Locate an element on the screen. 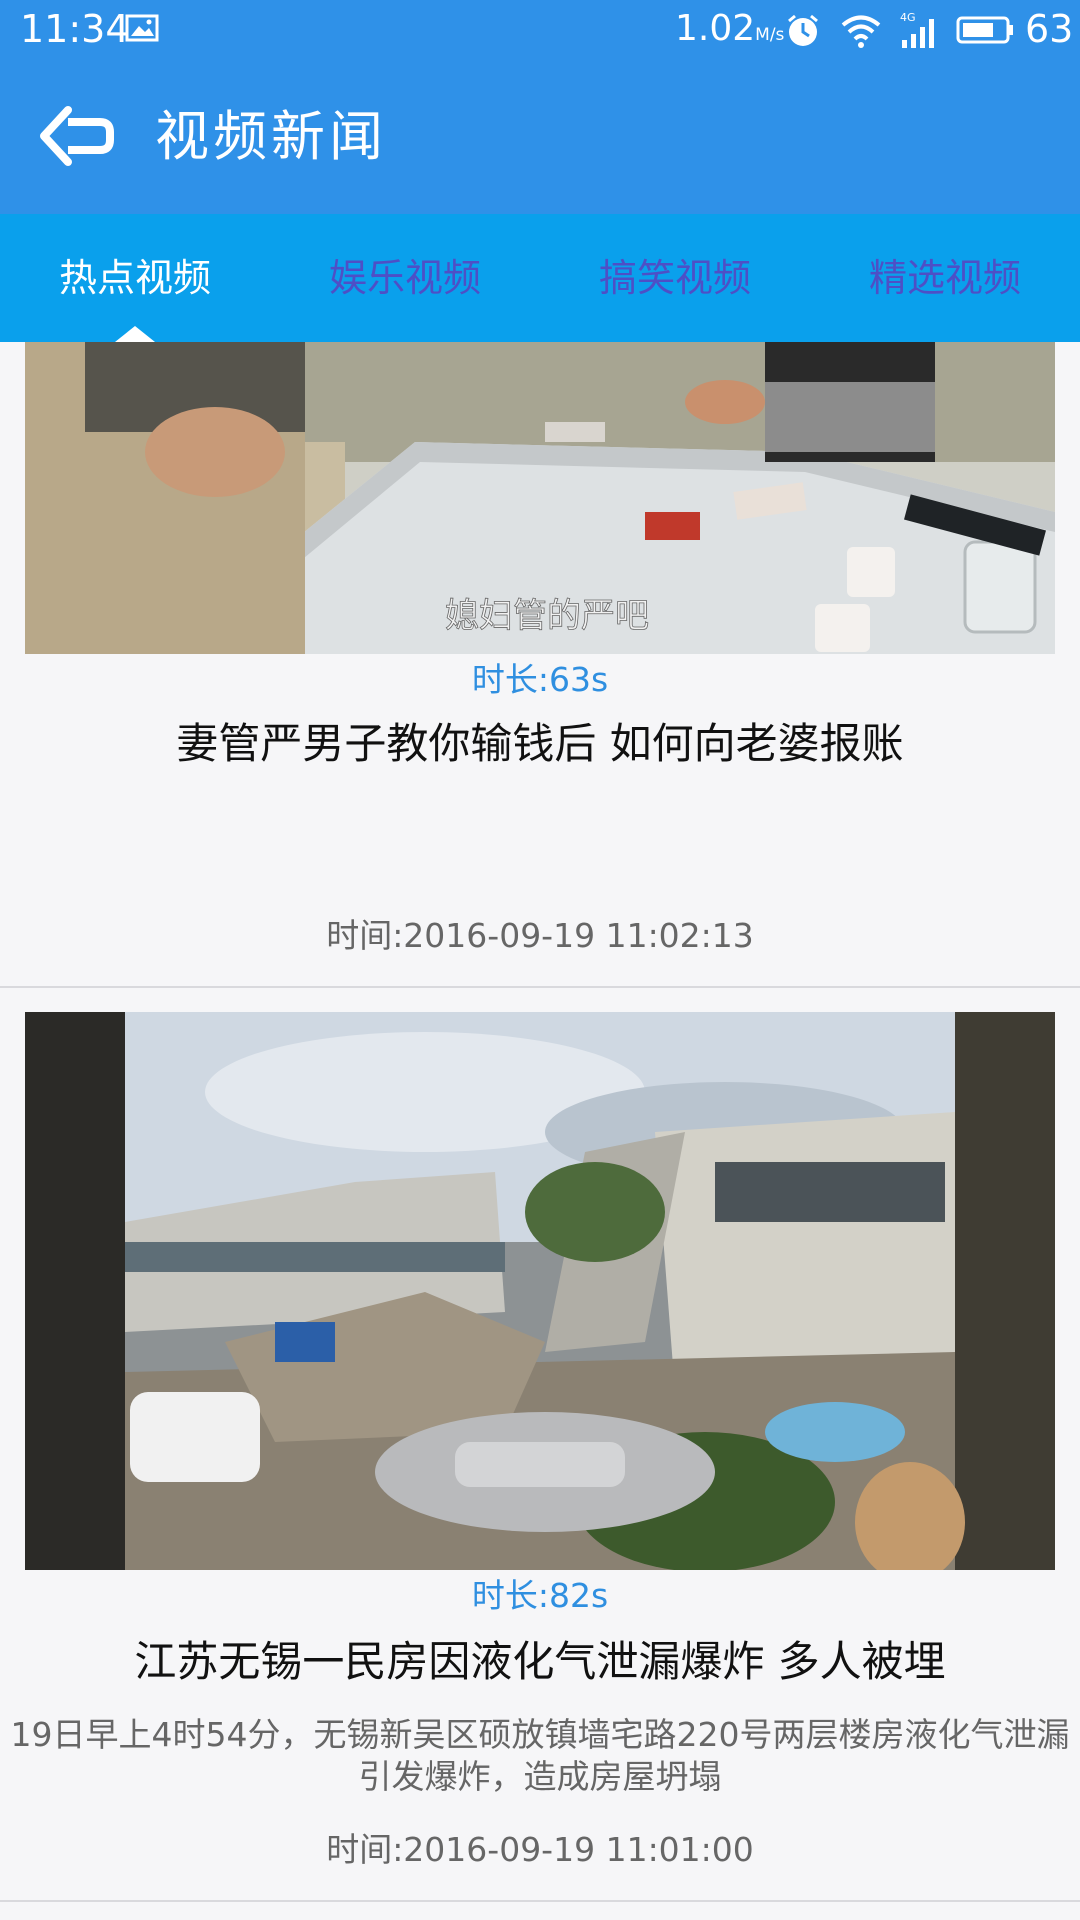 This screenshot has height=1920, width=1080. battery-percent: 63 is located at coordinates (1049, 29).